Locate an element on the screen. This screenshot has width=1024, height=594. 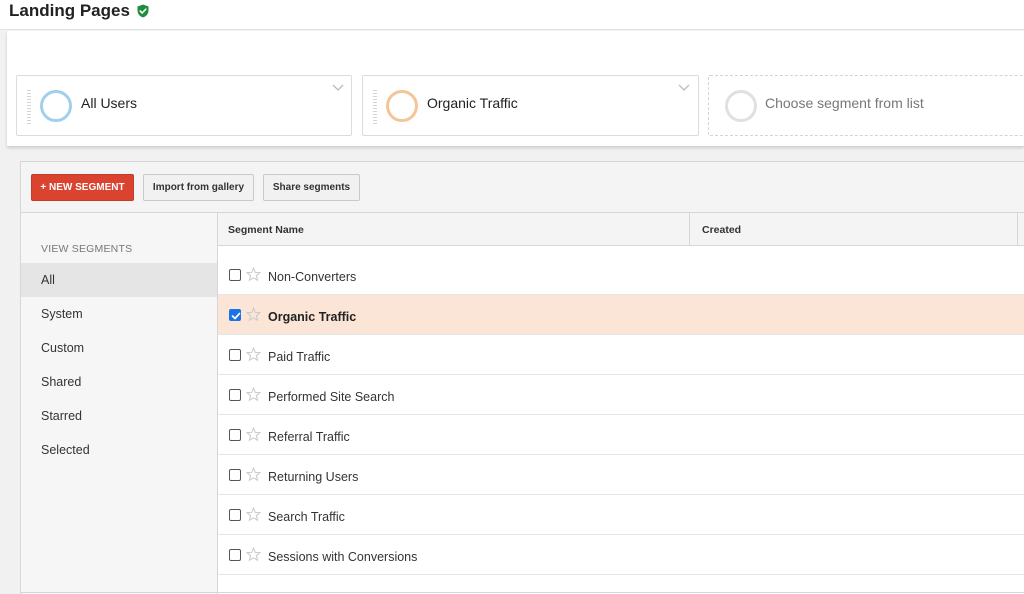
sidebar-item-shared: Shared is located at coordinates (119, 382).